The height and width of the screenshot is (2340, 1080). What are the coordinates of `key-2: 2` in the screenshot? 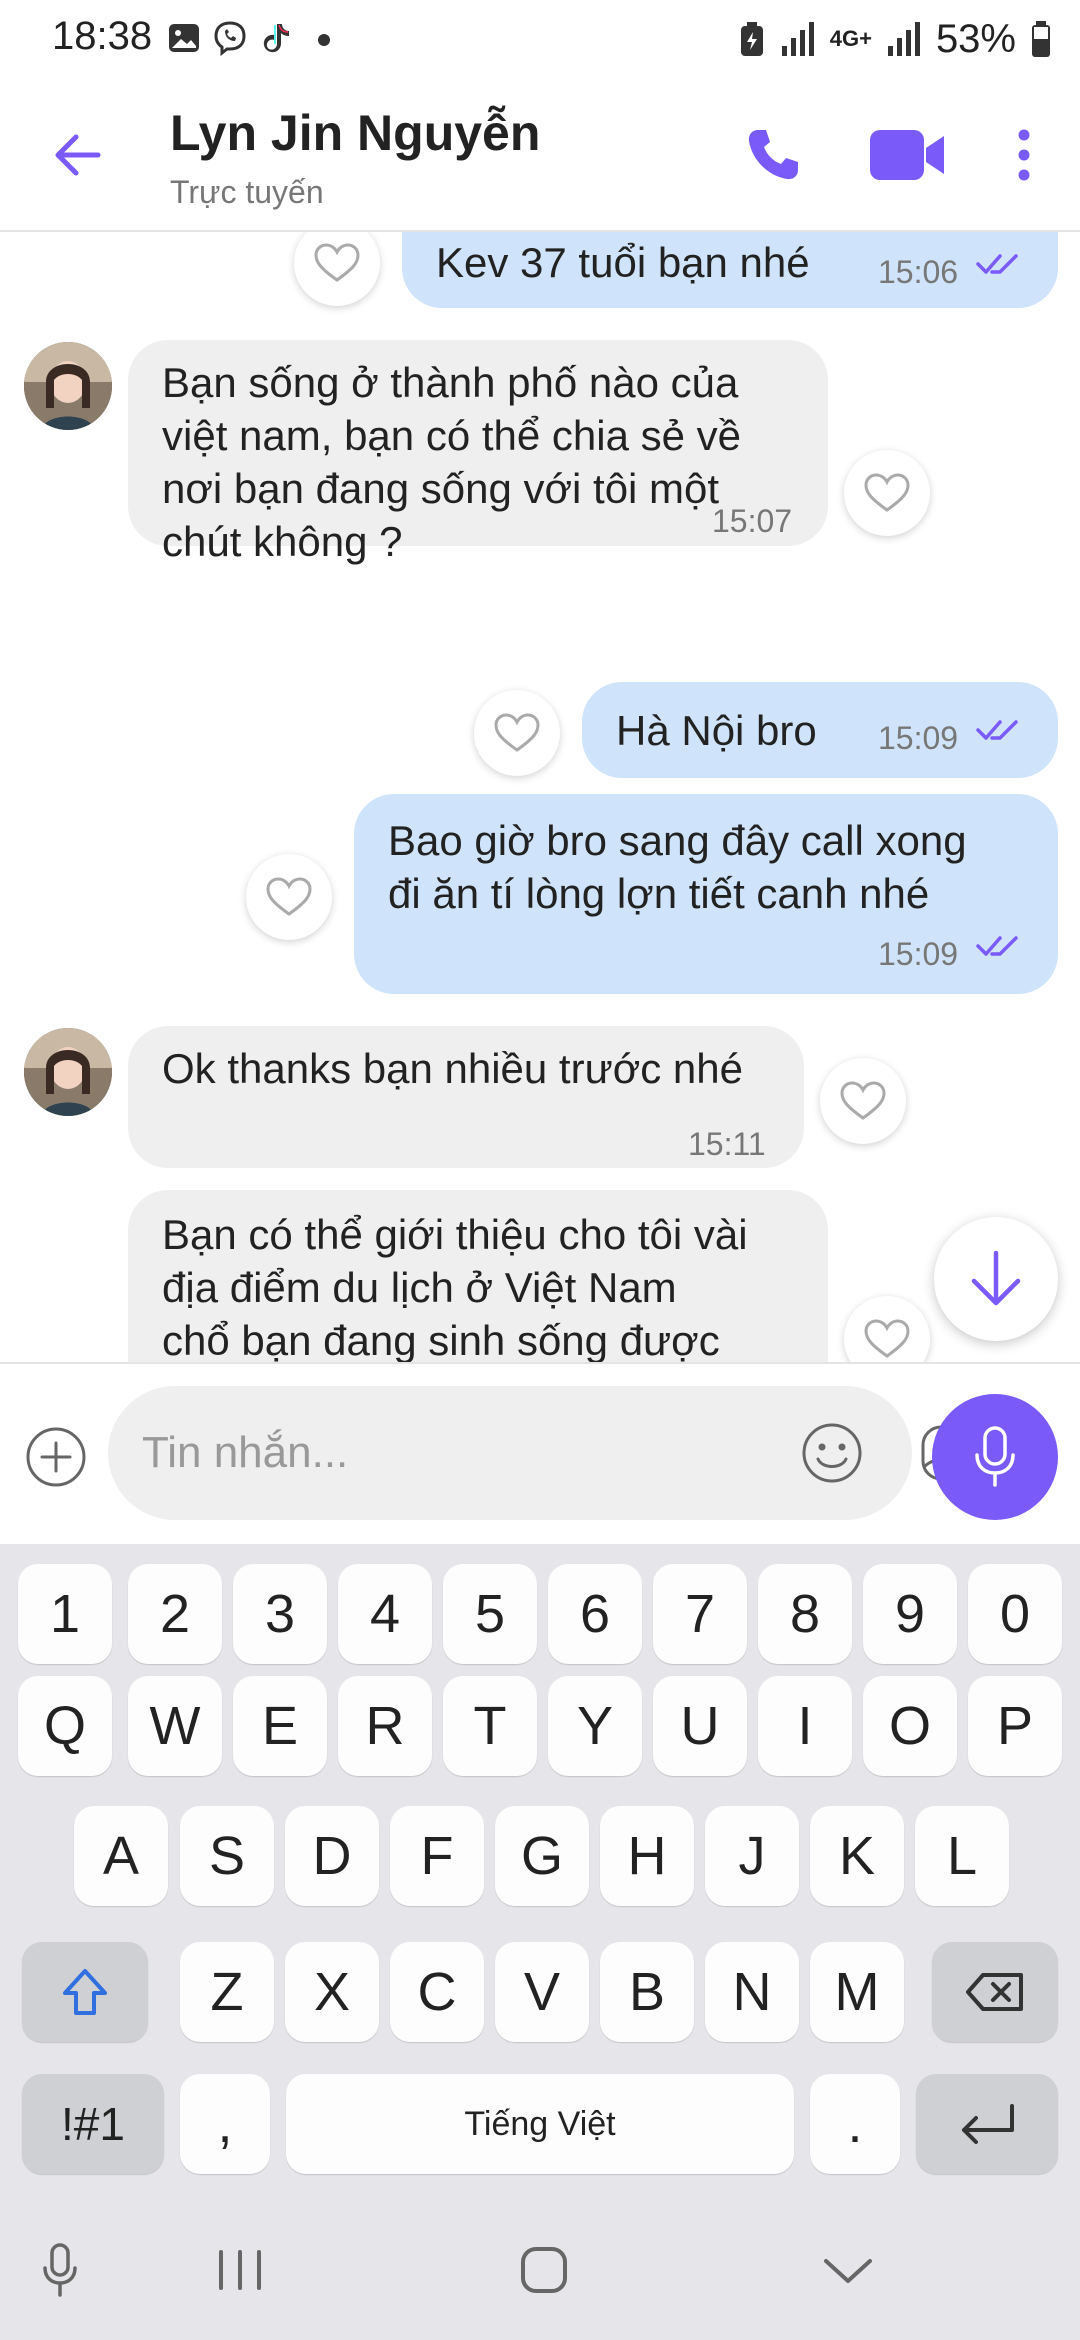 It's located at (175, 1614).